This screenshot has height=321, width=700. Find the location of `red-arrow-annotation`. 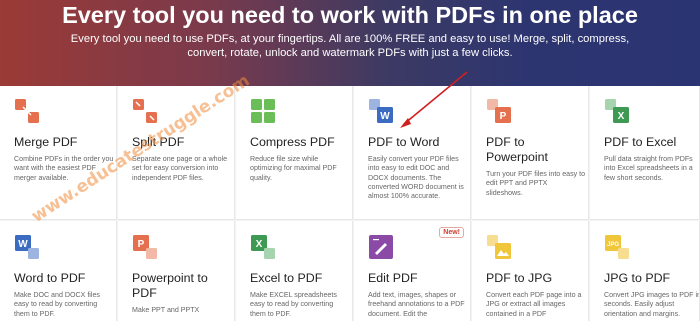

red-arrow-annotation is located at coordinates (434, 99).